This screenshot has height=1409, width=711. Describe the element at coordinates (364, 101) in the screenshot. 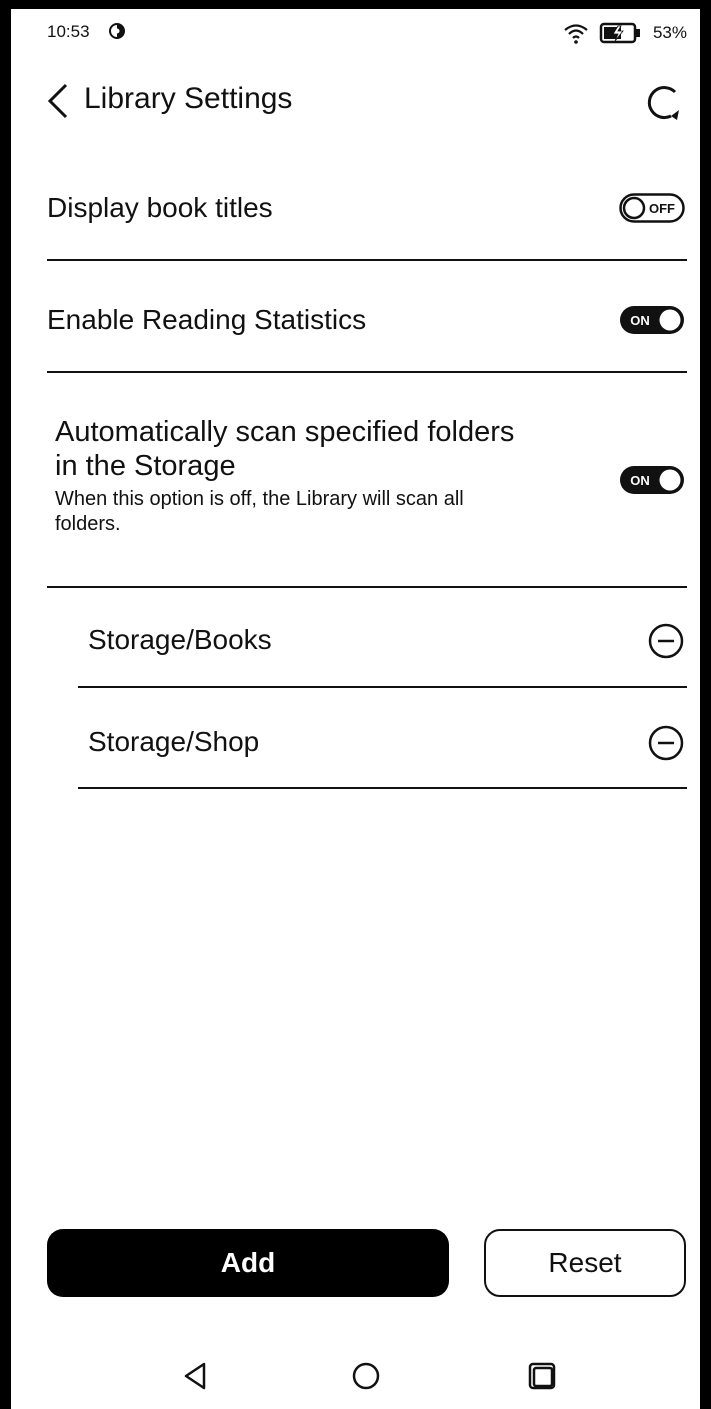

I see `header-bar: Library Settings` at that location.